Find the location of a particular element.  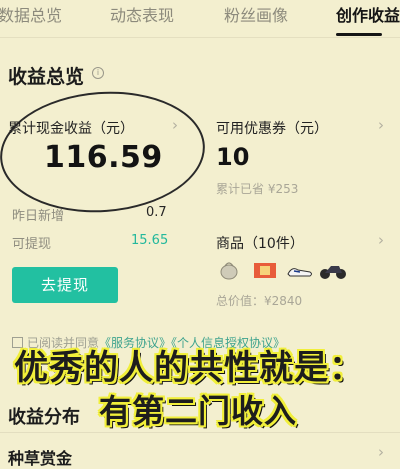

withdrawable-label: 可提现 is located at coordinates (32, 244).